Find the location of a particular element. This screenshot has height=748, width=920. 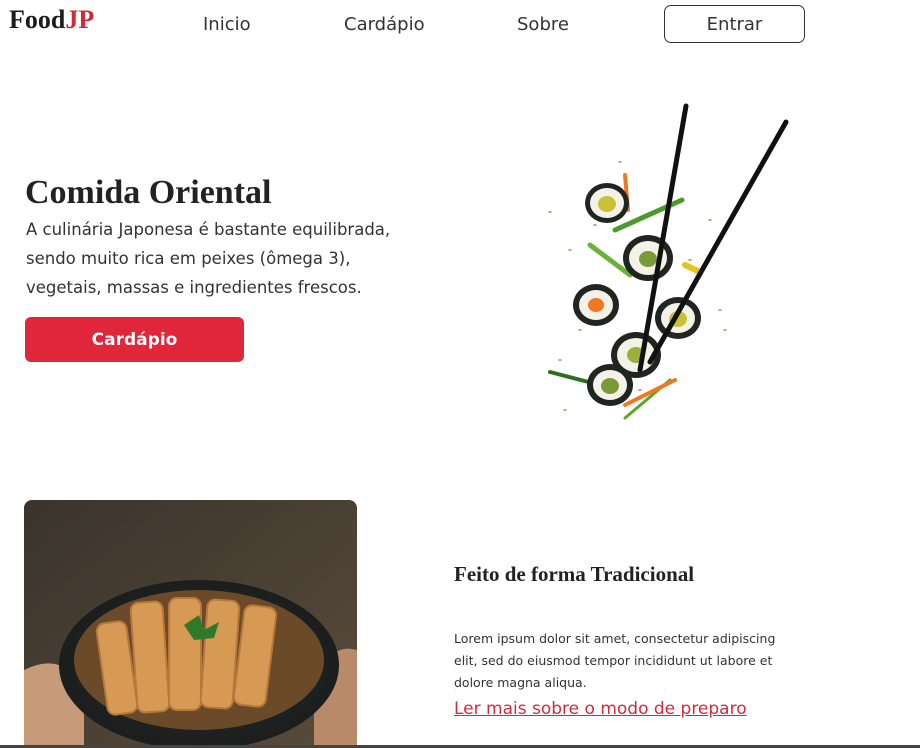

katsu-bowl-image is located at coordinates (190, 624).